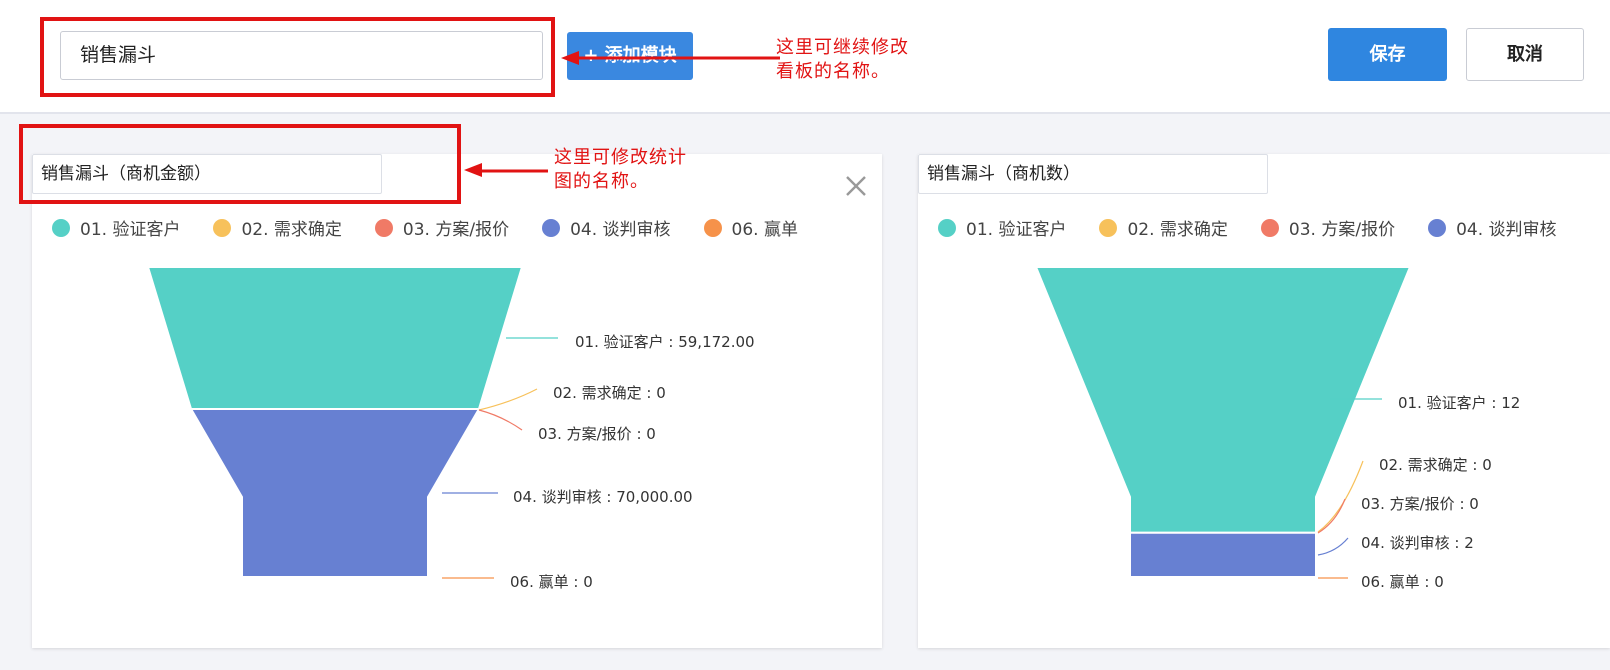  Describe the element at coordinates (620, 170) in the screenshot. I see `annotation-chart-title: 这里可修改统计 图的名称。` at that location.